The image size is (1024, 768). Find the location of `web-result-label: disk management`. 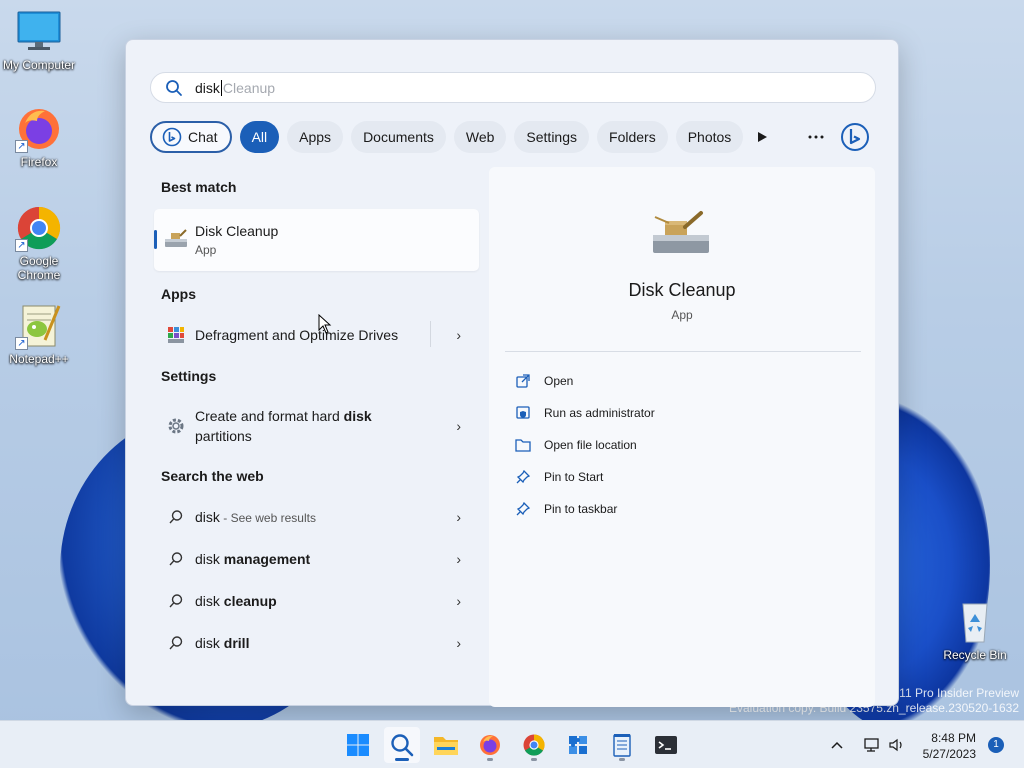

web-result-label: disk management is located at coordinates (252, 559).